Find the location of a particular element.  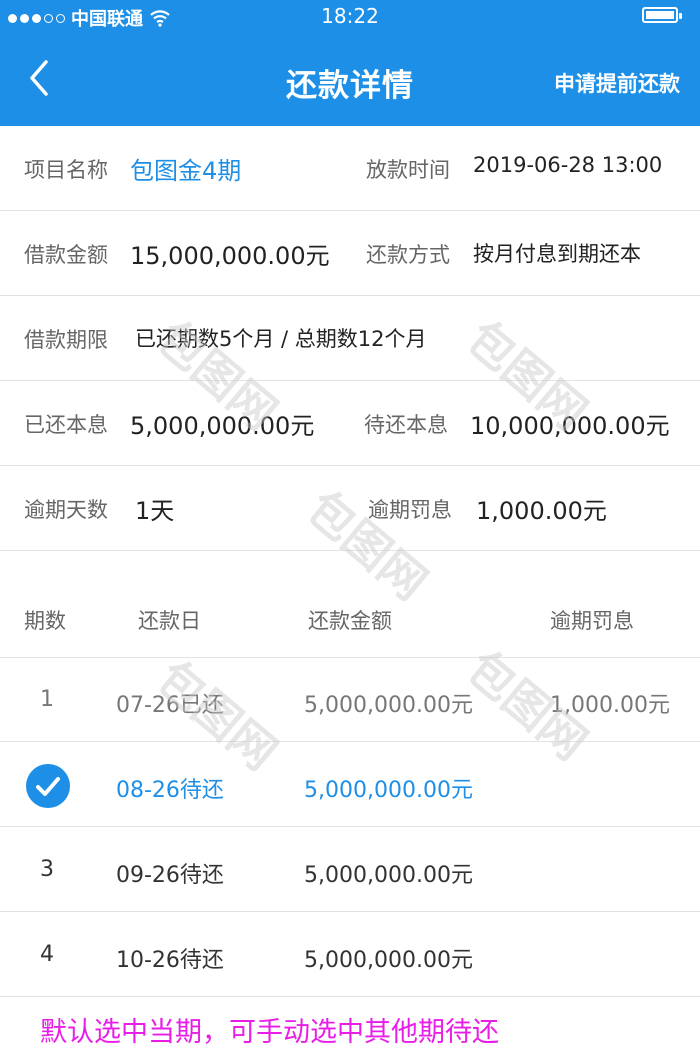

header-amount: 还款金额 is located at coordinates (350, 621).